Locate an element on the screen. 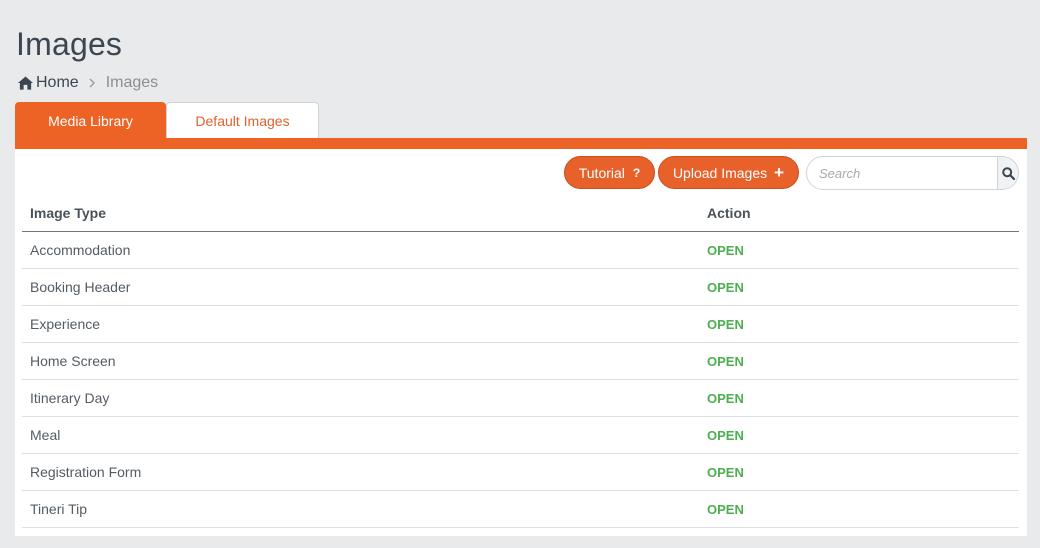 The width and height of the screenshot is (1040, 548). upload-images-button-label: Upload Images is located at coordinates (720, 172).